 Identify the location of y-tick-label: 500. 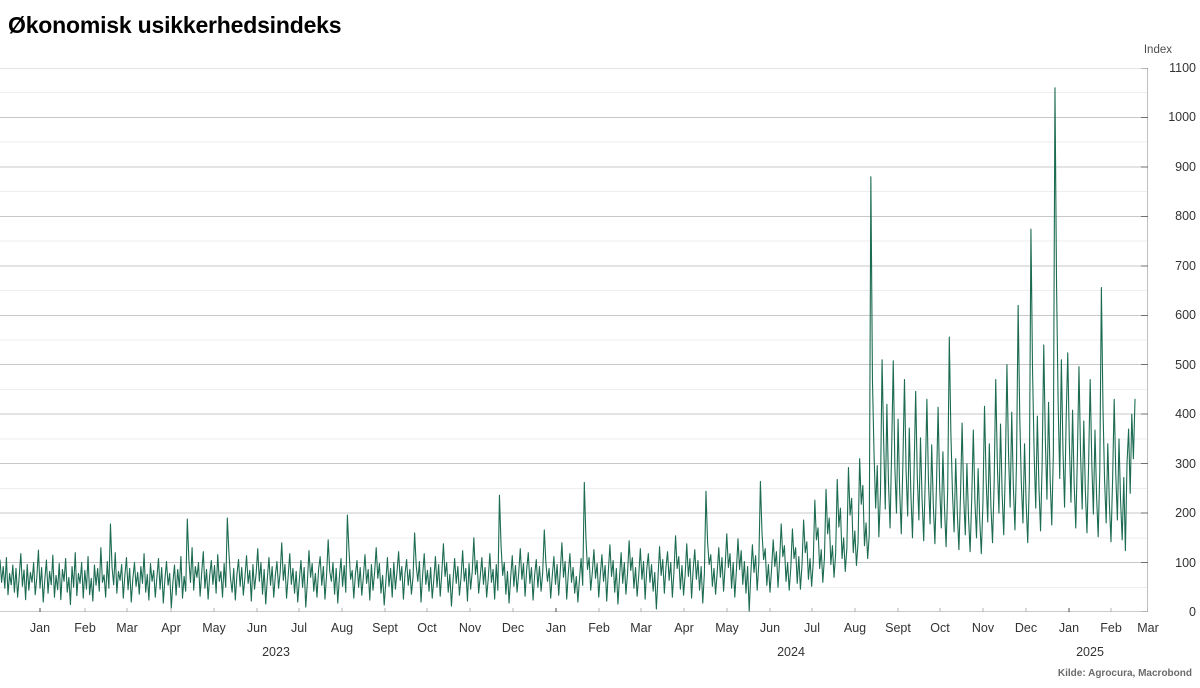
(1185, 364).